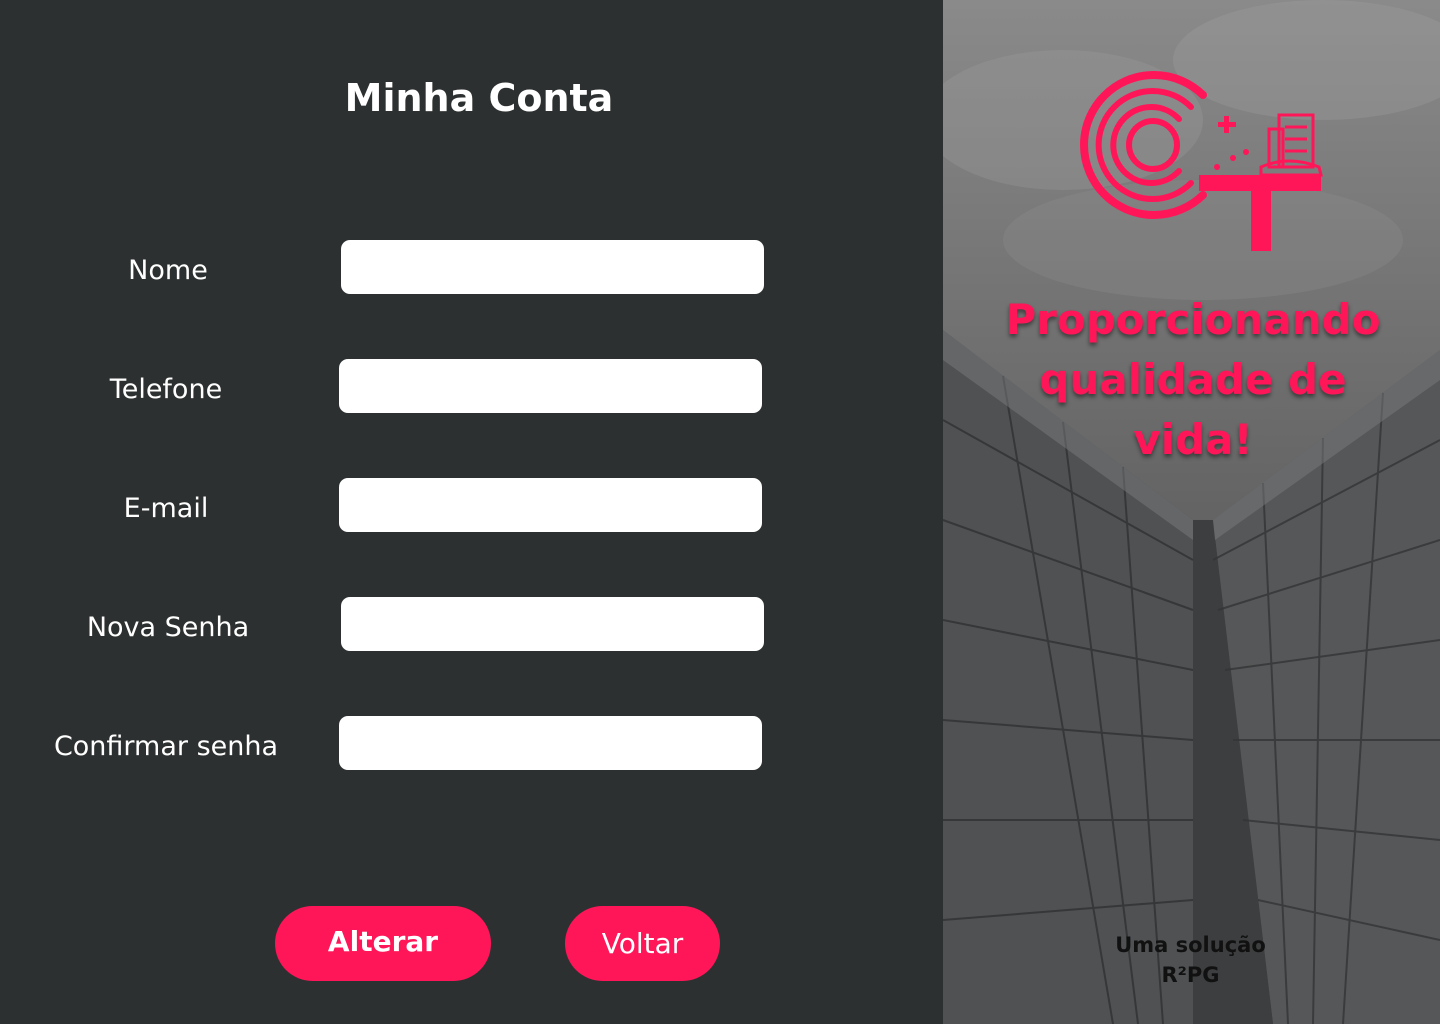 The height and width of the screenshot is (1024, 1440). I want to click on credit-text: Uma solução R²PG, so click(1190, 960).